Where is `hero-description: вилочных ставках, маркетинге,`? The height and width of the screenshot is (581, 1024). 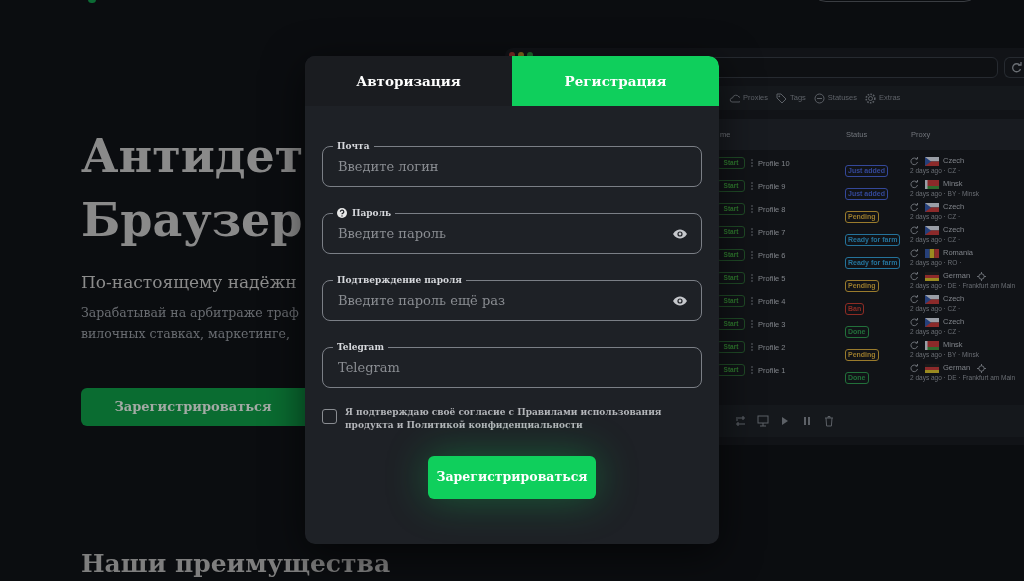
hero-description: вилочных ставках, маркетинге, is located at coordinates (185, 333).